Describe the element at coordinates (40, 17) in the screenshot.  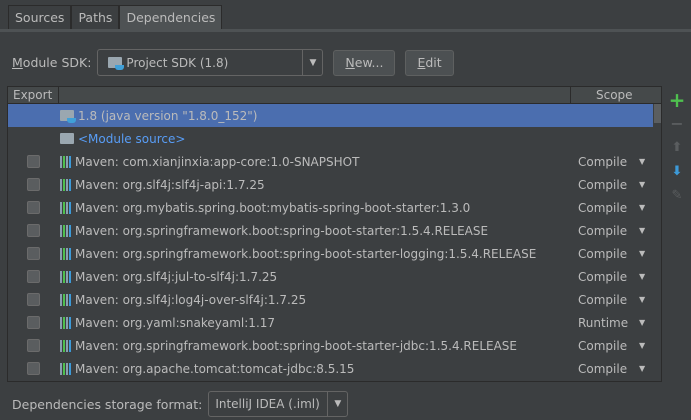
I see `tab-sources: Sources` at that location.